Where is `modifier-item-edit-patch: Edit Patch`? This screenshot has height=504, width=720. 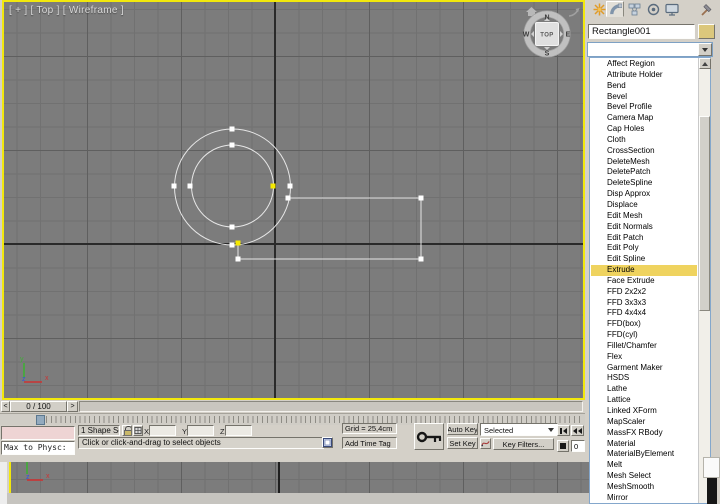 modifier-item-edit-patch: Edit Patch is located at coordinates (644, 238).